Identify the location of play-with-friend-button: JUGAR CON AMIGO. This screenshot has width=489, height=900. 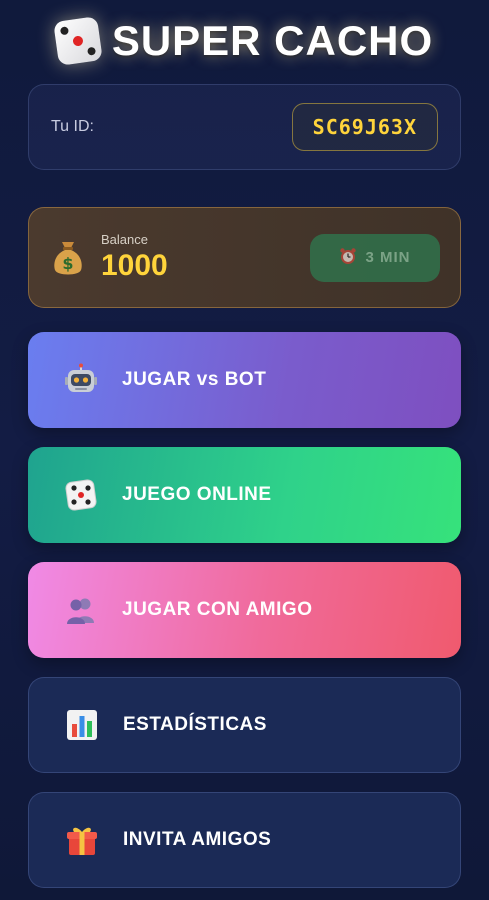
(244, 610).